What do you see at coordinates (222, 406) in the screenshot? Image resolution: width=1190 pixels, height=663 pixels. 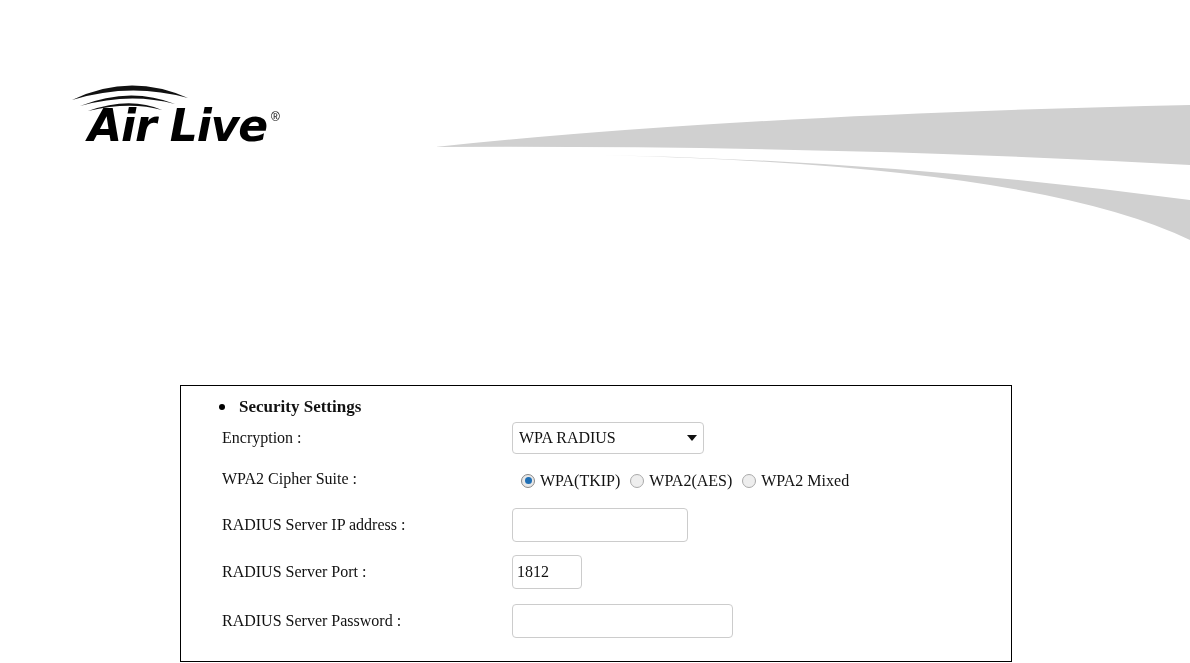 I see `bullet-icon` at bounding box center [222, 406].